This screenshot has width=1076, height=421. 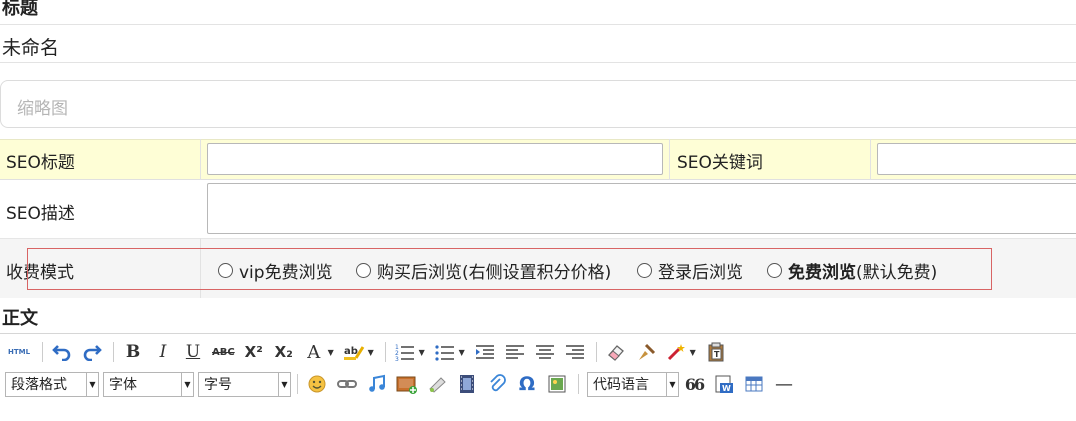 I want to click on scrawl-icon, so click(x=437, y=384).